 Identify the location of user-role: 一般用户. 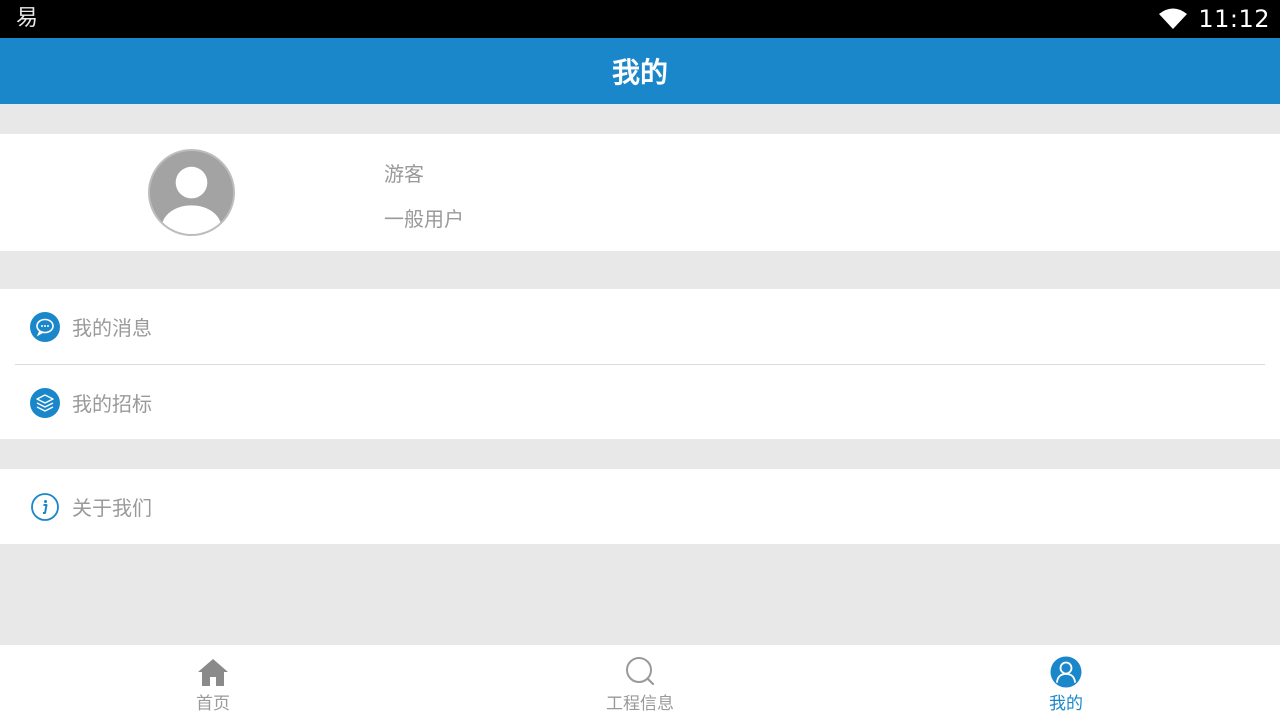
(424, 219).